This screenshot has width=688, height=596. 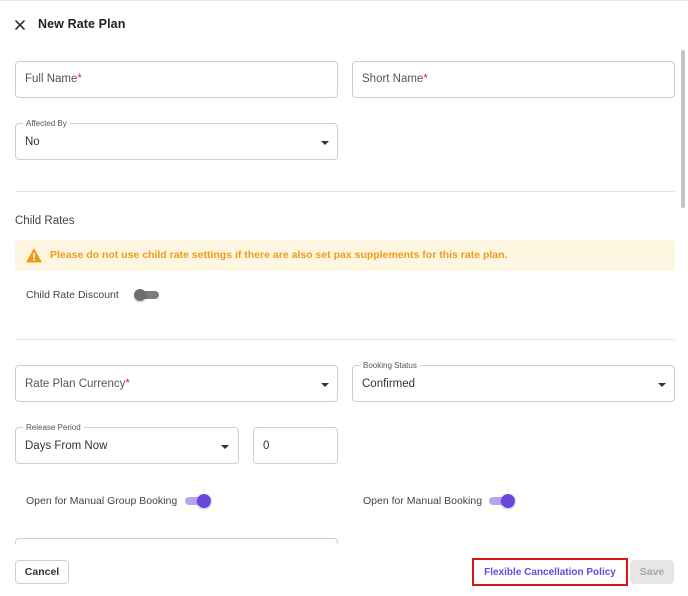 What do you see at coordinates (652, 572) in the screenshot?
I see `save-button: Save` at bounding box center [652, 572].